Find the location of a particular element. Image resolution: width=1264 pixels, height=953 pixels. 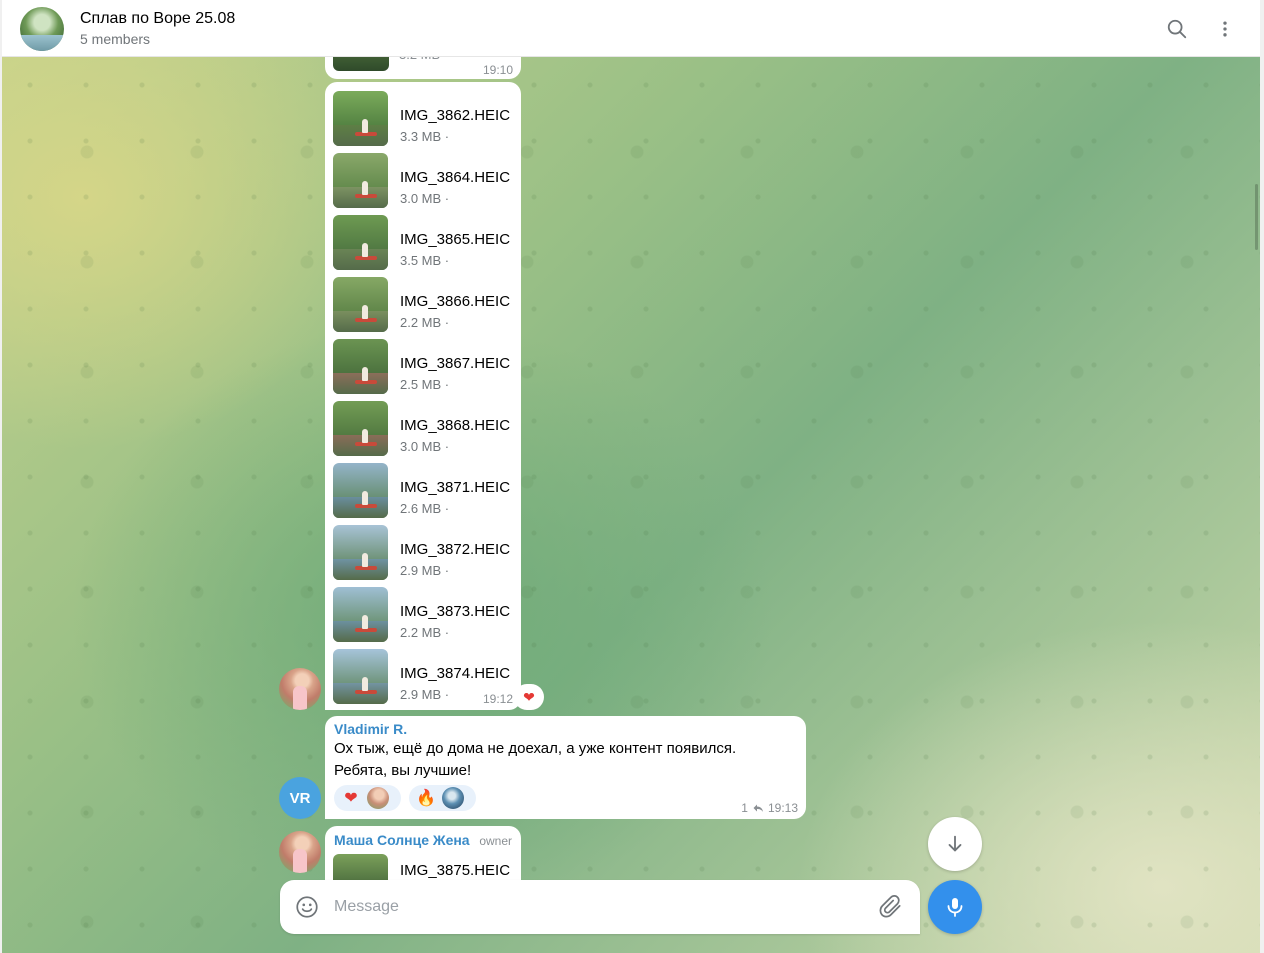

file-size: 3.5 MB · is located at coordinates (425, 260).